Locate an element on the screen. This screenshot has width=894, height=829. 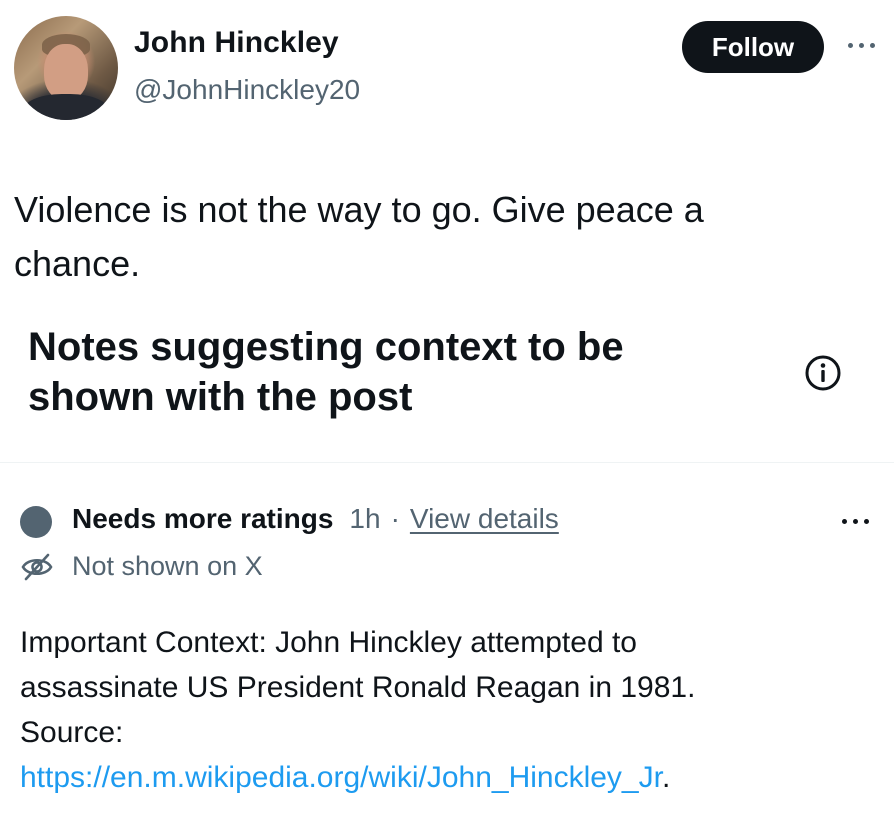
avatar-shirt is located at coordinates (66, 107).